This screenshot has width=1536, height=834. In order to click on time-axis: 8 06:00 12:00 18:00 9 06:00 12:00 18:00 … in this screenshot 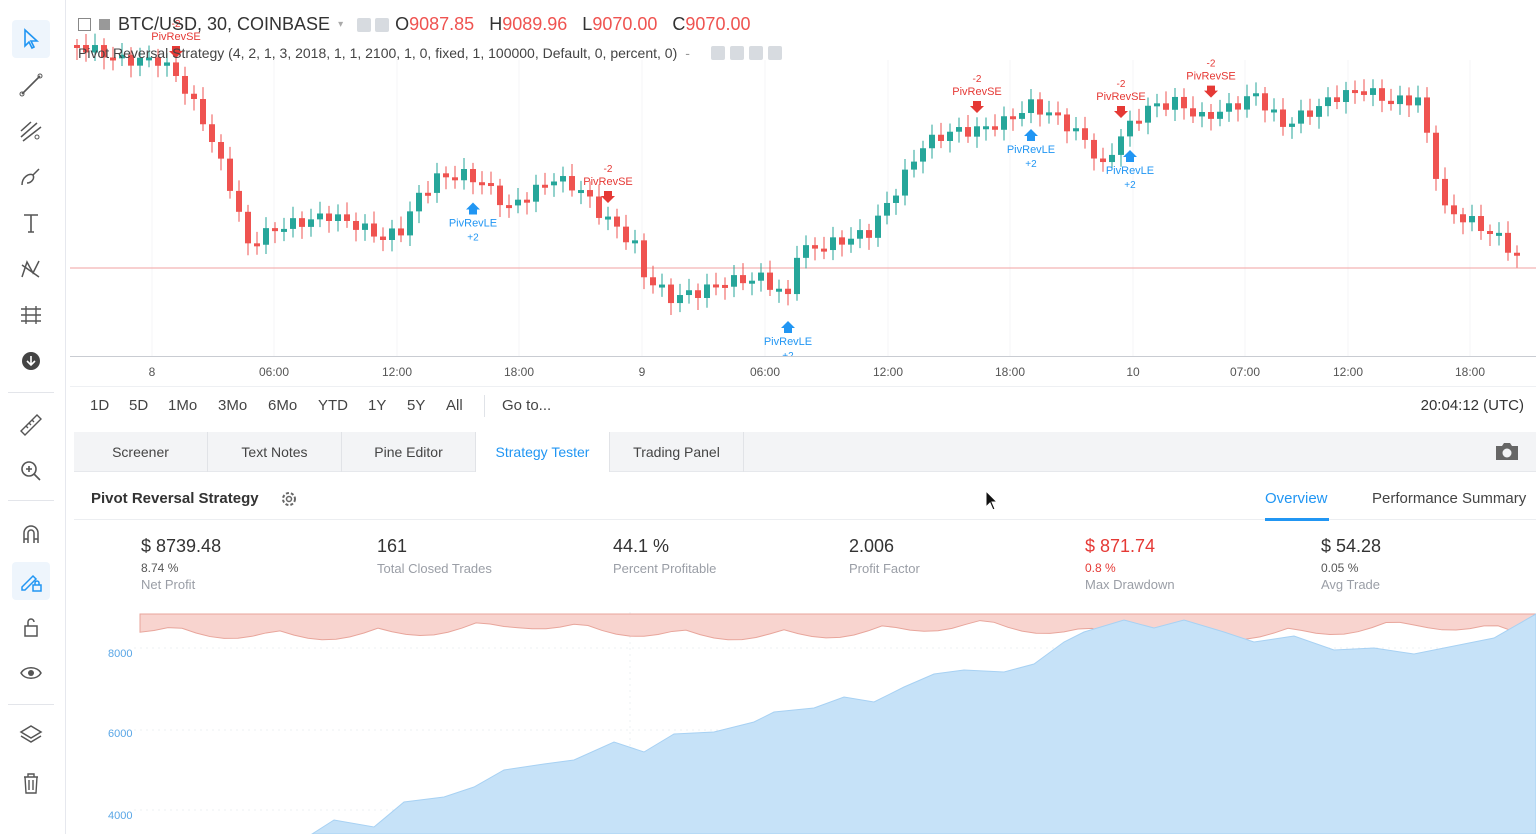, I will do `click(803, 371)`.